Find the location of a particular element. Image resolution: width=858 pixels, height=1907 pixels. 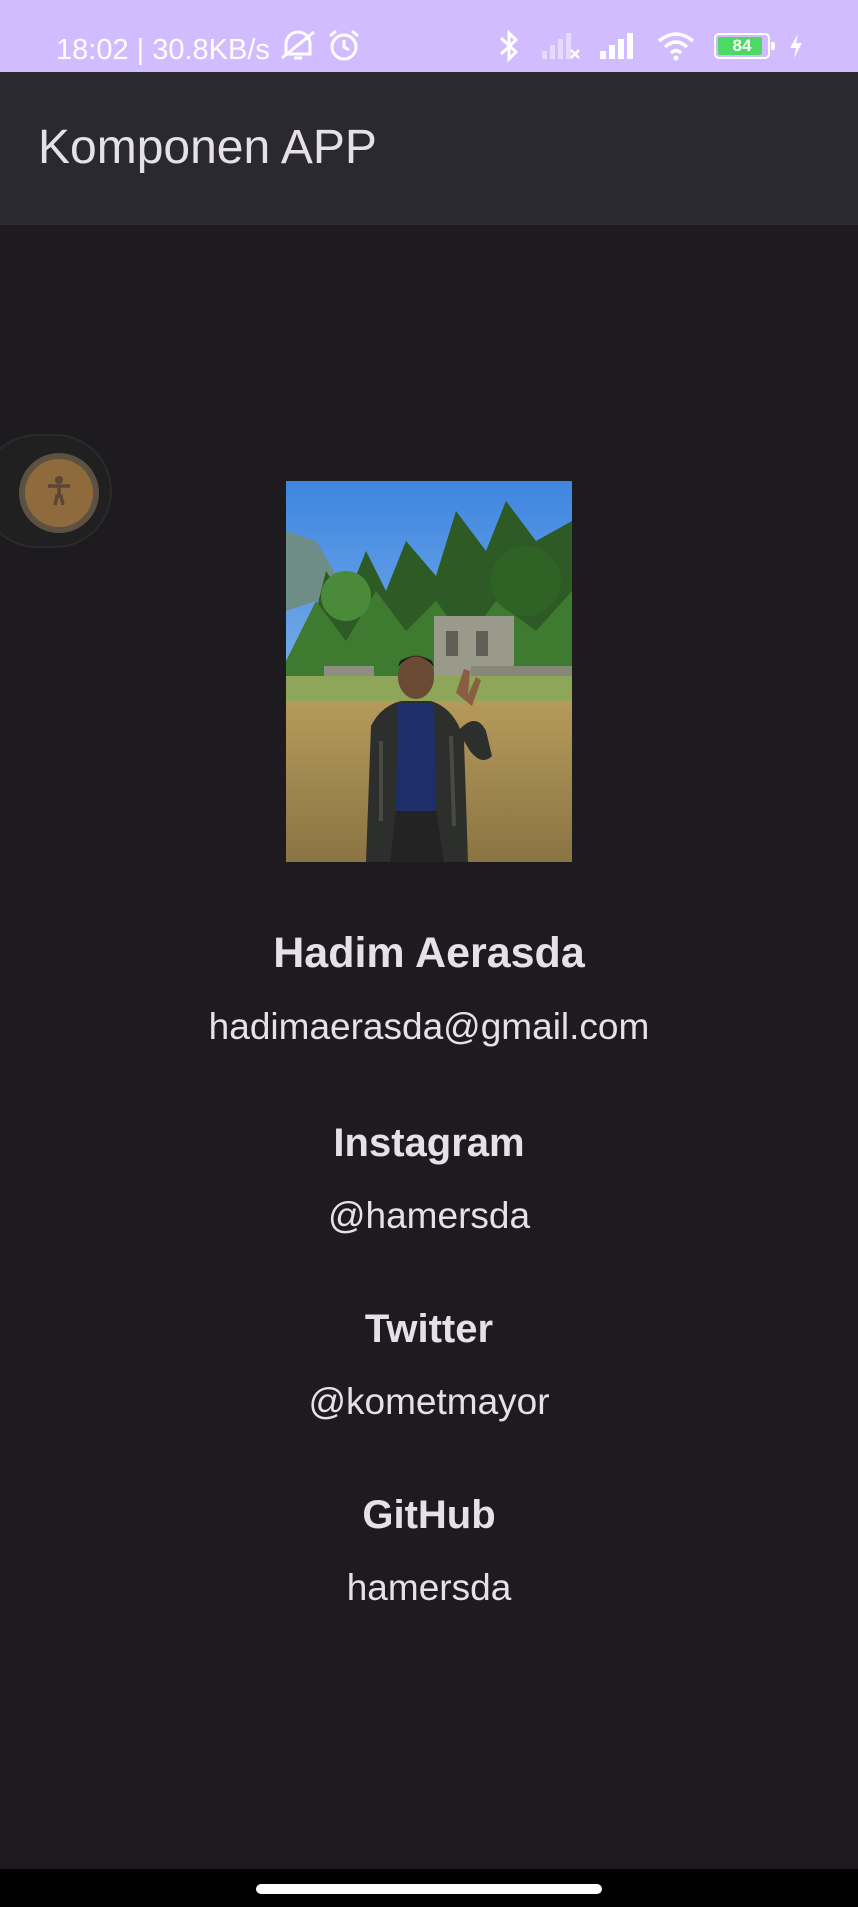

charging-icon is located at coordinates (796, 46).